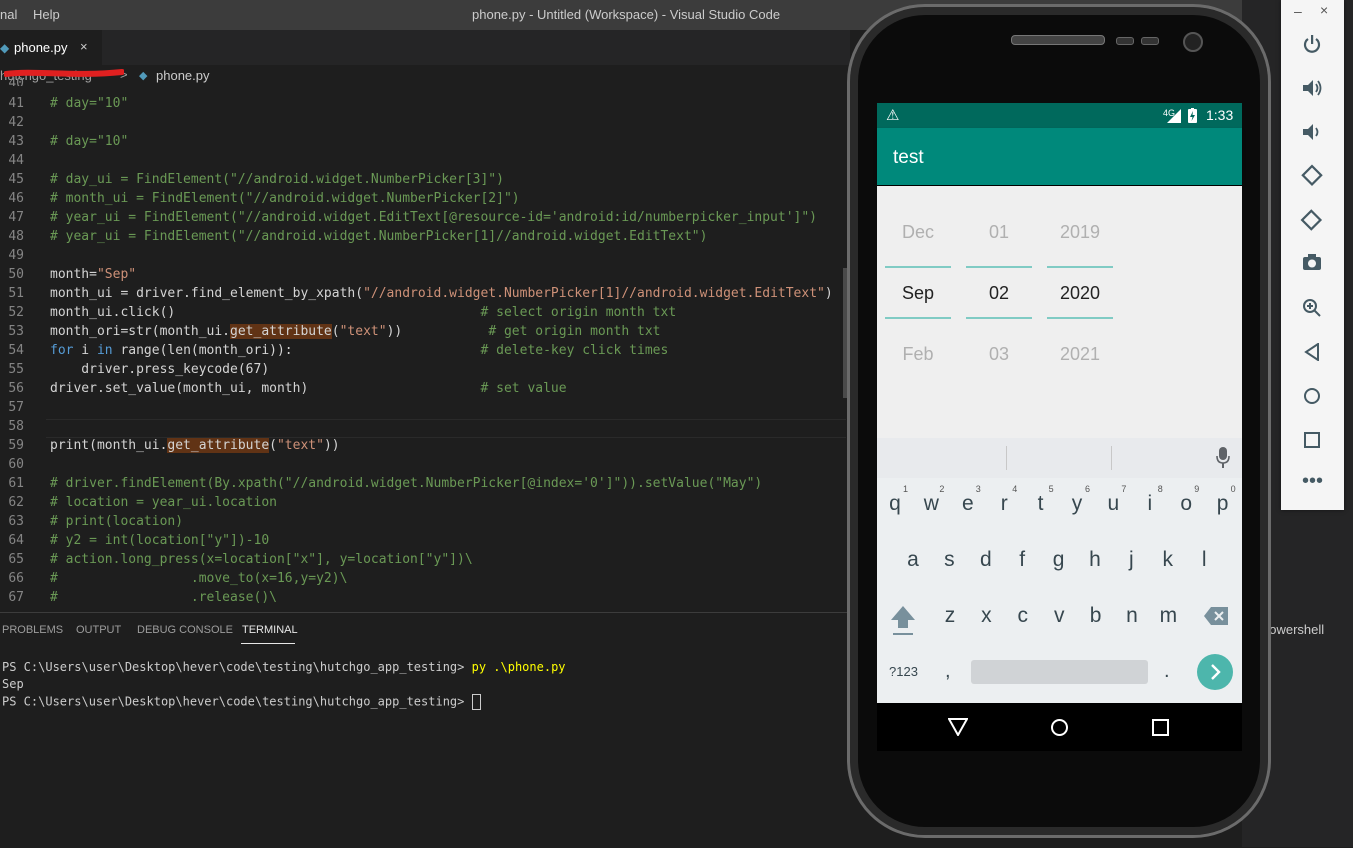 This screenshot has width=1353, height=848. Describe the element at coordinates (32, 630) in the screenshot. I see `tab-problems: PROBLEMS` at that location.